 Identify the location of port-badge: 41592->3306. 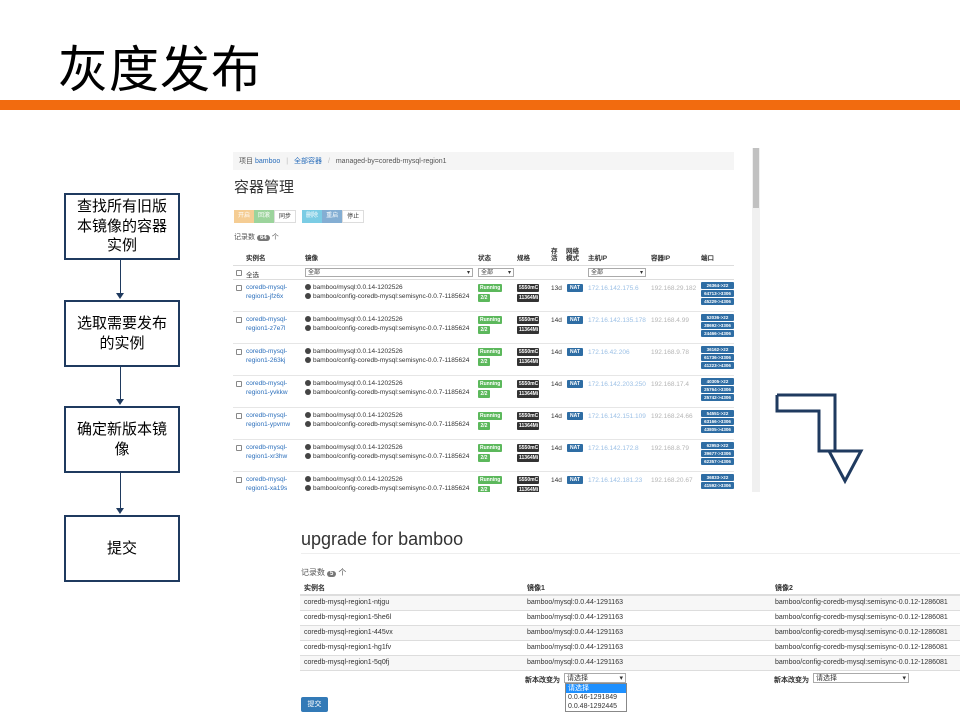
(717, 485).